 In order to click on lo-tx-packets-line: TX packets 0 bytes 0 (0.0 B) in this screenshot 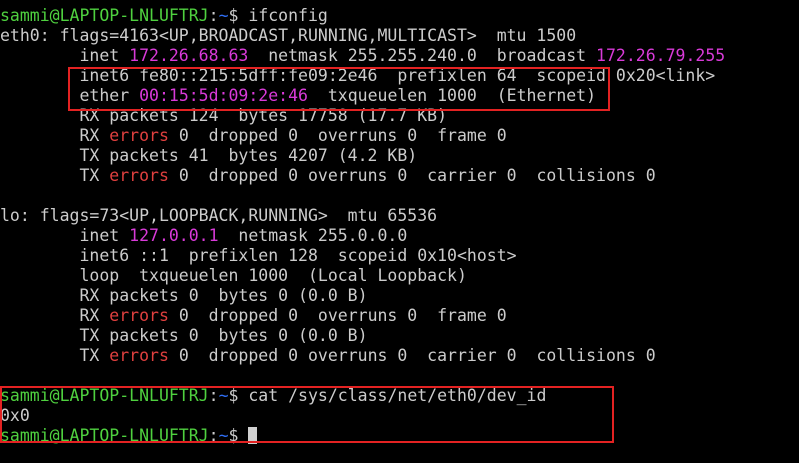, I will do `click(184, 335)`.